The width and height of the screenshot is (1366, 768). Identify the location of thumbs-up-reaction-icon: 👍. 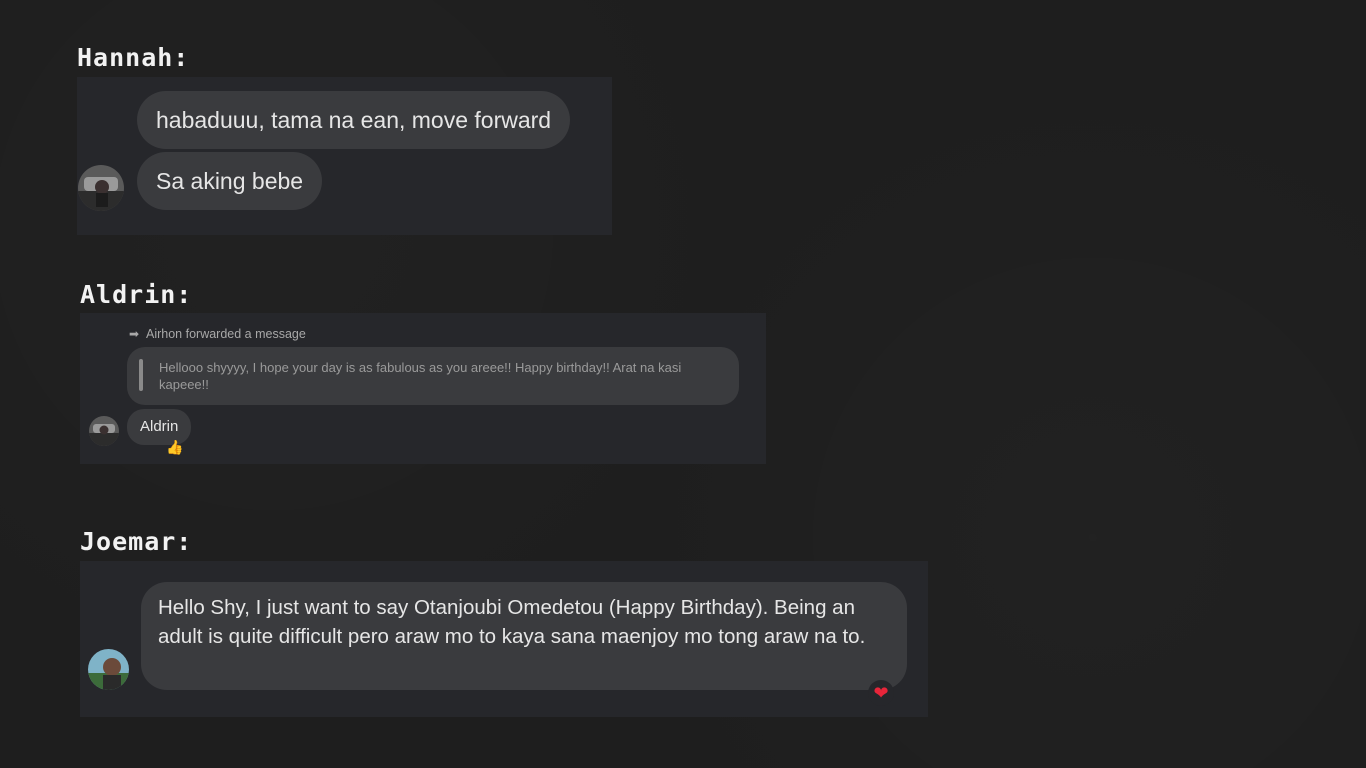
(174, 448).